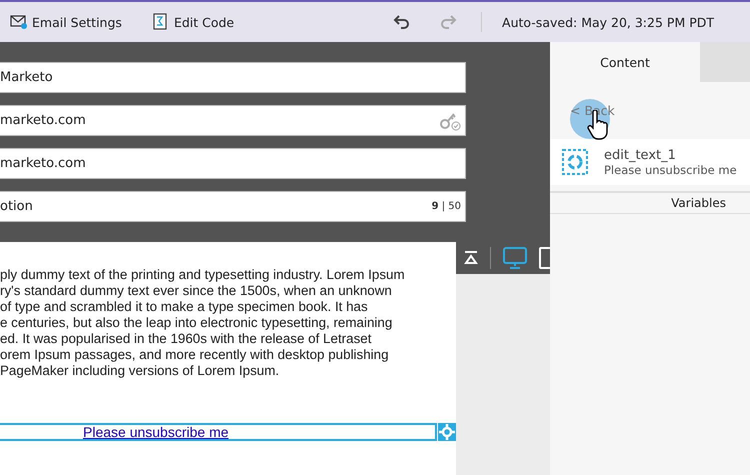 The image size is (750, 475). I want to click on key-check-icon, so click(450, 120).